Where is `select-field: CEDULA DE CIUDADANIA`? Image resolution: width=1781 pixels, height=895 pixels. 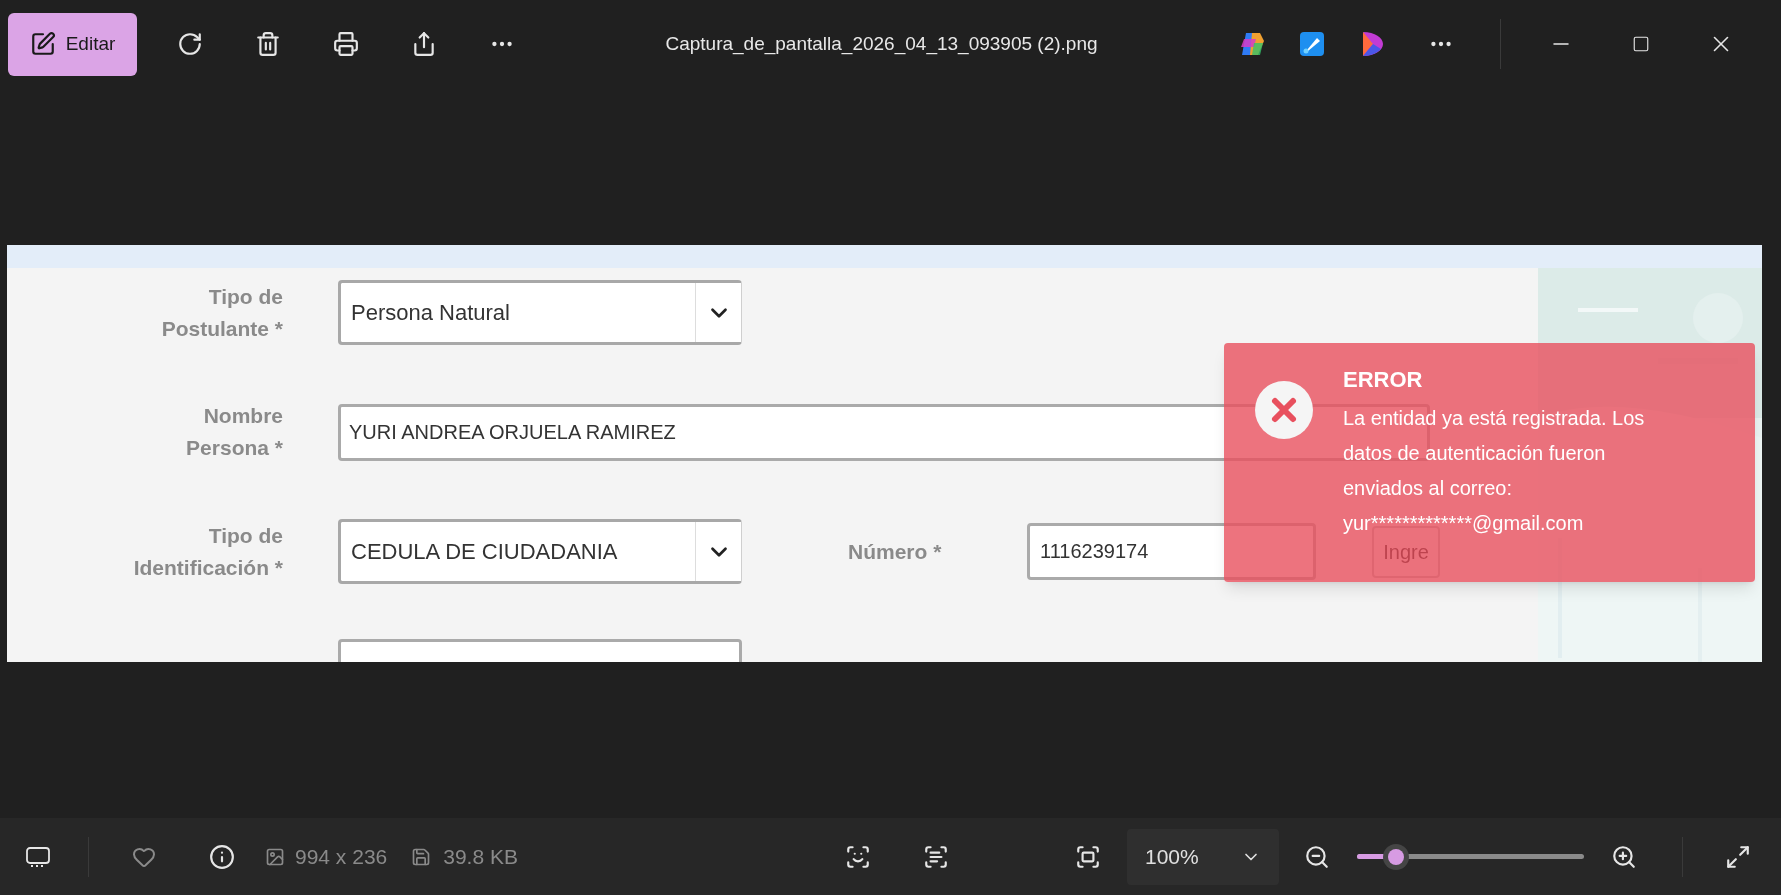 select-field: CEDULA DE CIUDADANIA is located at coordinates (540, 551).